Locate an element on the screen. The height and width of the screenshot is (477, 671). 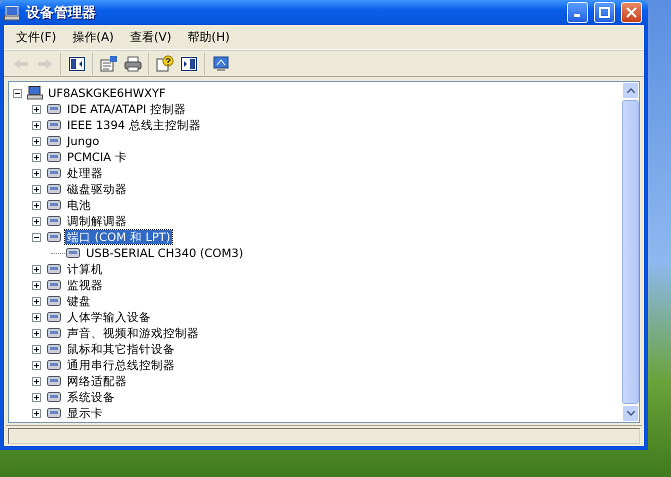
tree-item: Jungo is located at coordinates (83, 141).